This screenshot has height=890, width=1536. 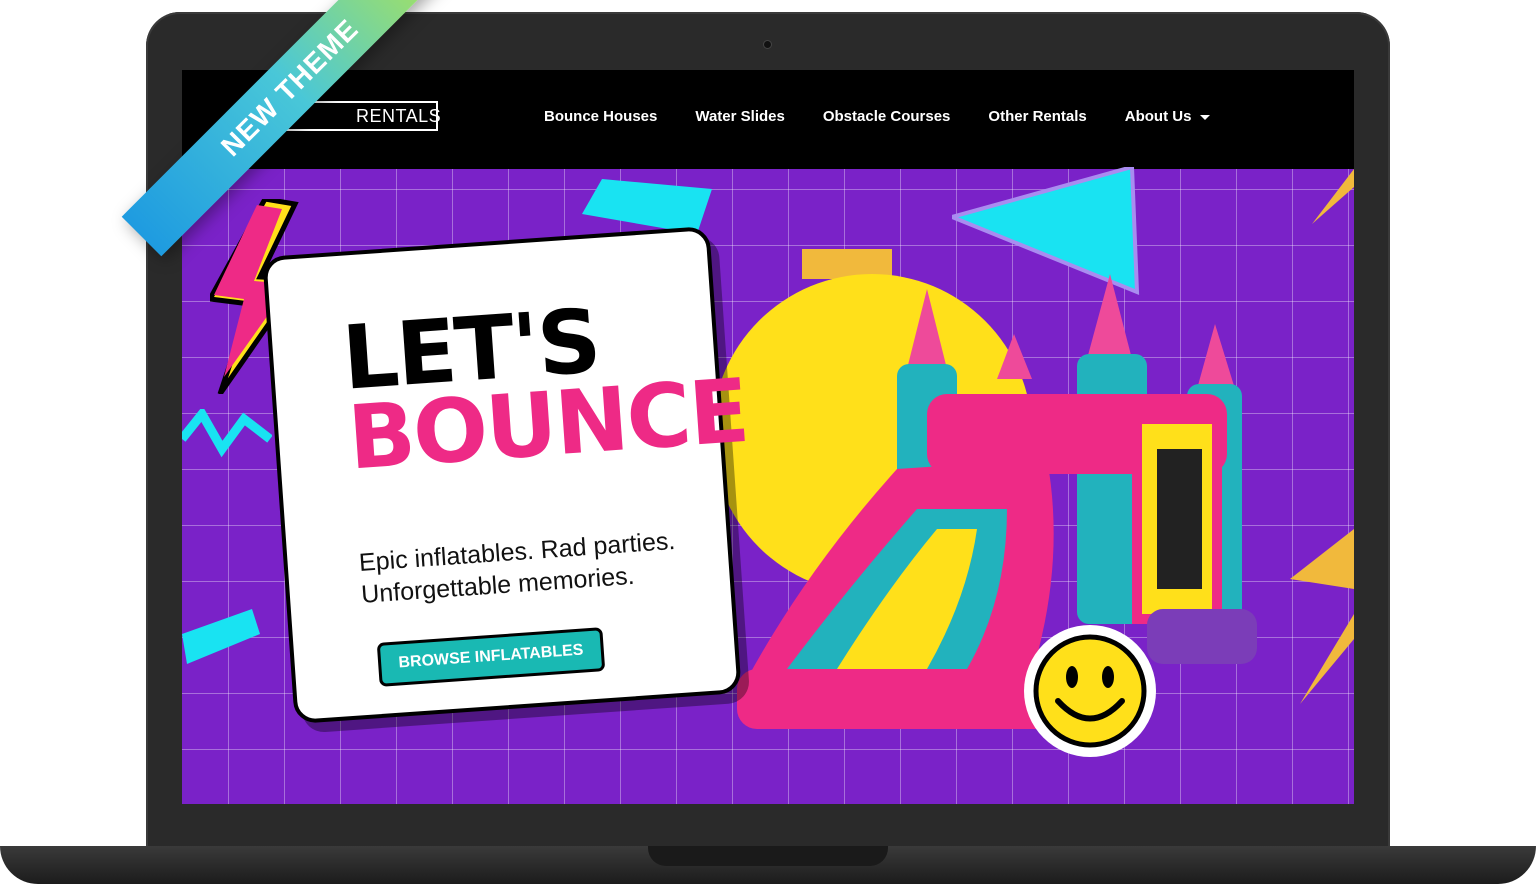 What do you see at coordinates (1205, 117) in the screenshot?
I see `chevron-down-icon` at bounding box center [1205, 117].